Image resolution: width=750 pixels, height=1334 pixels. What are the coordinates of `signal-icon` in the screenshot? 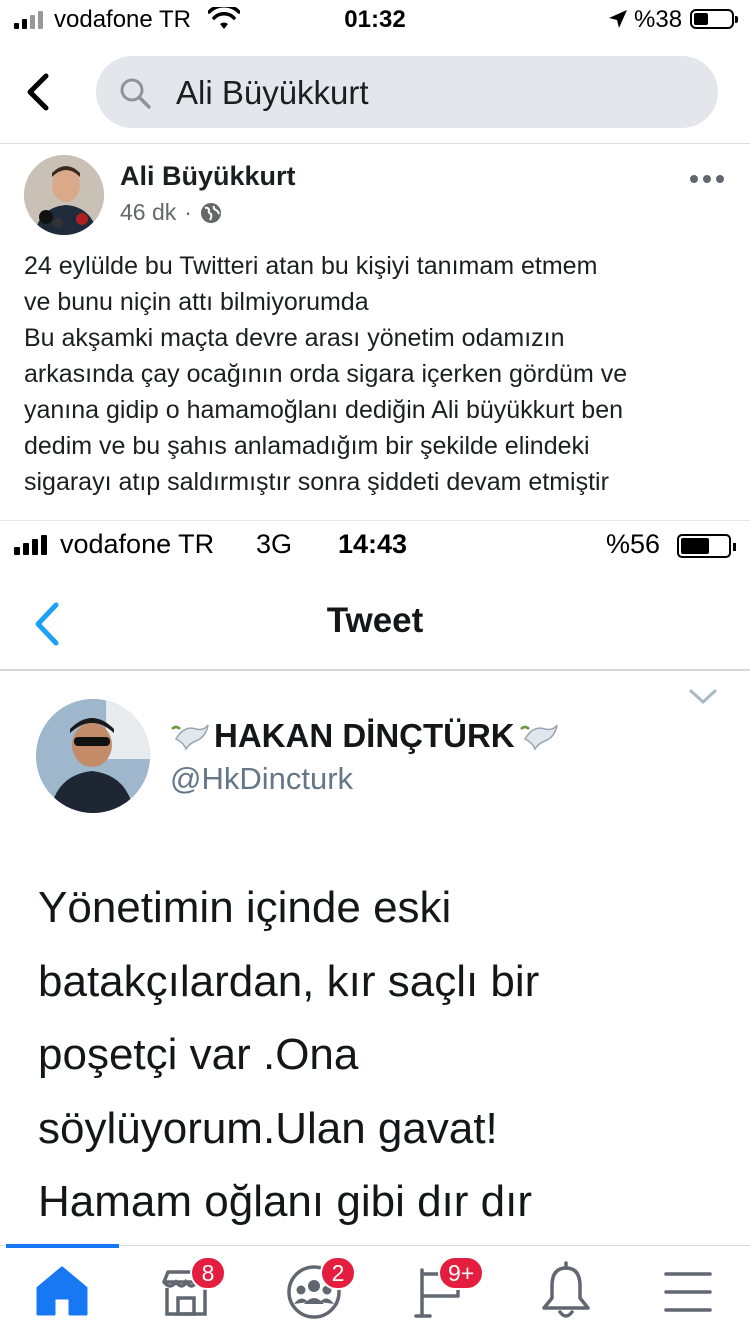 It's located at (30, 545).